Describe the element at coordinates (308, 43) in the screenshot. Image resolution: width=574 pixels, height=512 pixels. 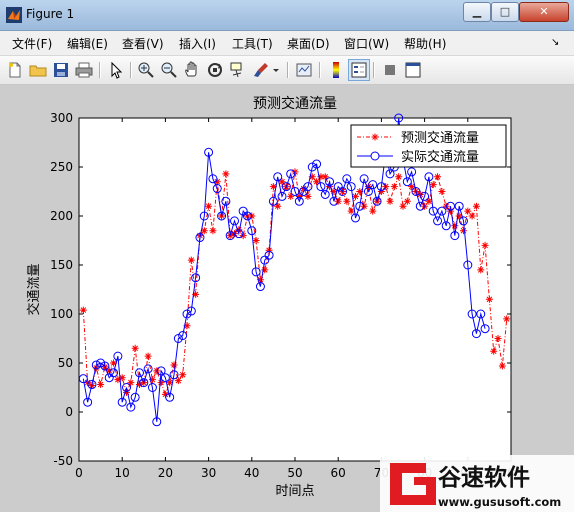
I see `menu-desktop: 桌面(D)` at that location.